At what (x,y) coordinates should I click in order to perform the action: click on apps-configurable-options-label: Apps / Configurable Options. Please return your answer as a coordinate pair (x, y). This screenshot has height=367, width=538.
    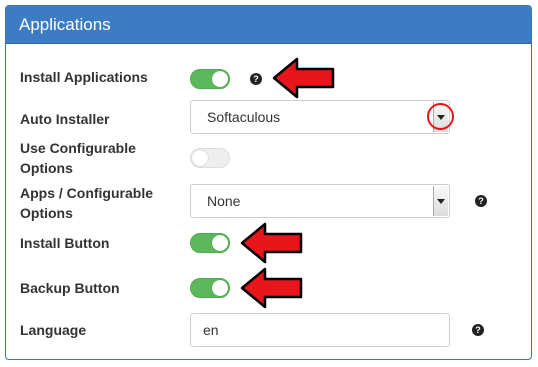
    Looking at the image, I should click on (86, 203).